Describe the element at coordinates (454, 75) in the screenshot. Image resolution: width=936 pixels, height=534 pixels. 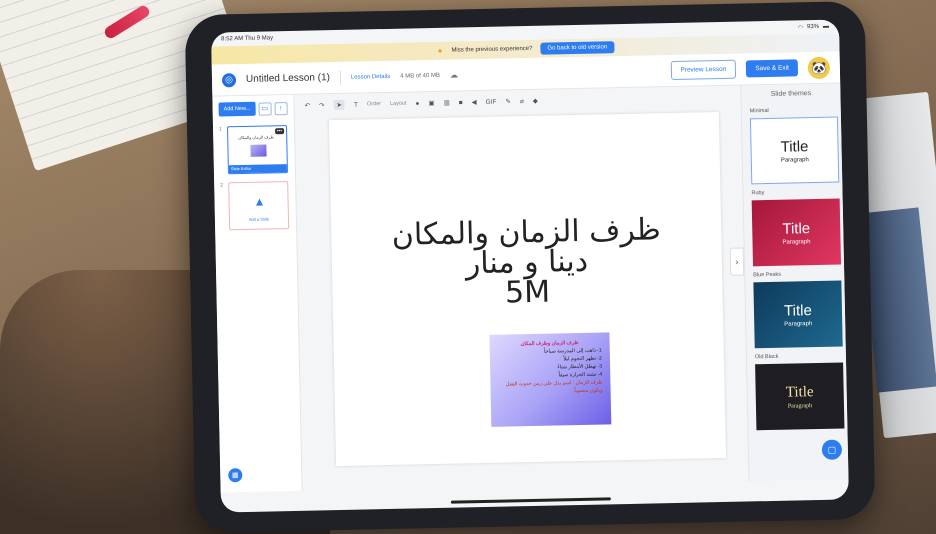
I see `cloud-icon: ☁` at that location.